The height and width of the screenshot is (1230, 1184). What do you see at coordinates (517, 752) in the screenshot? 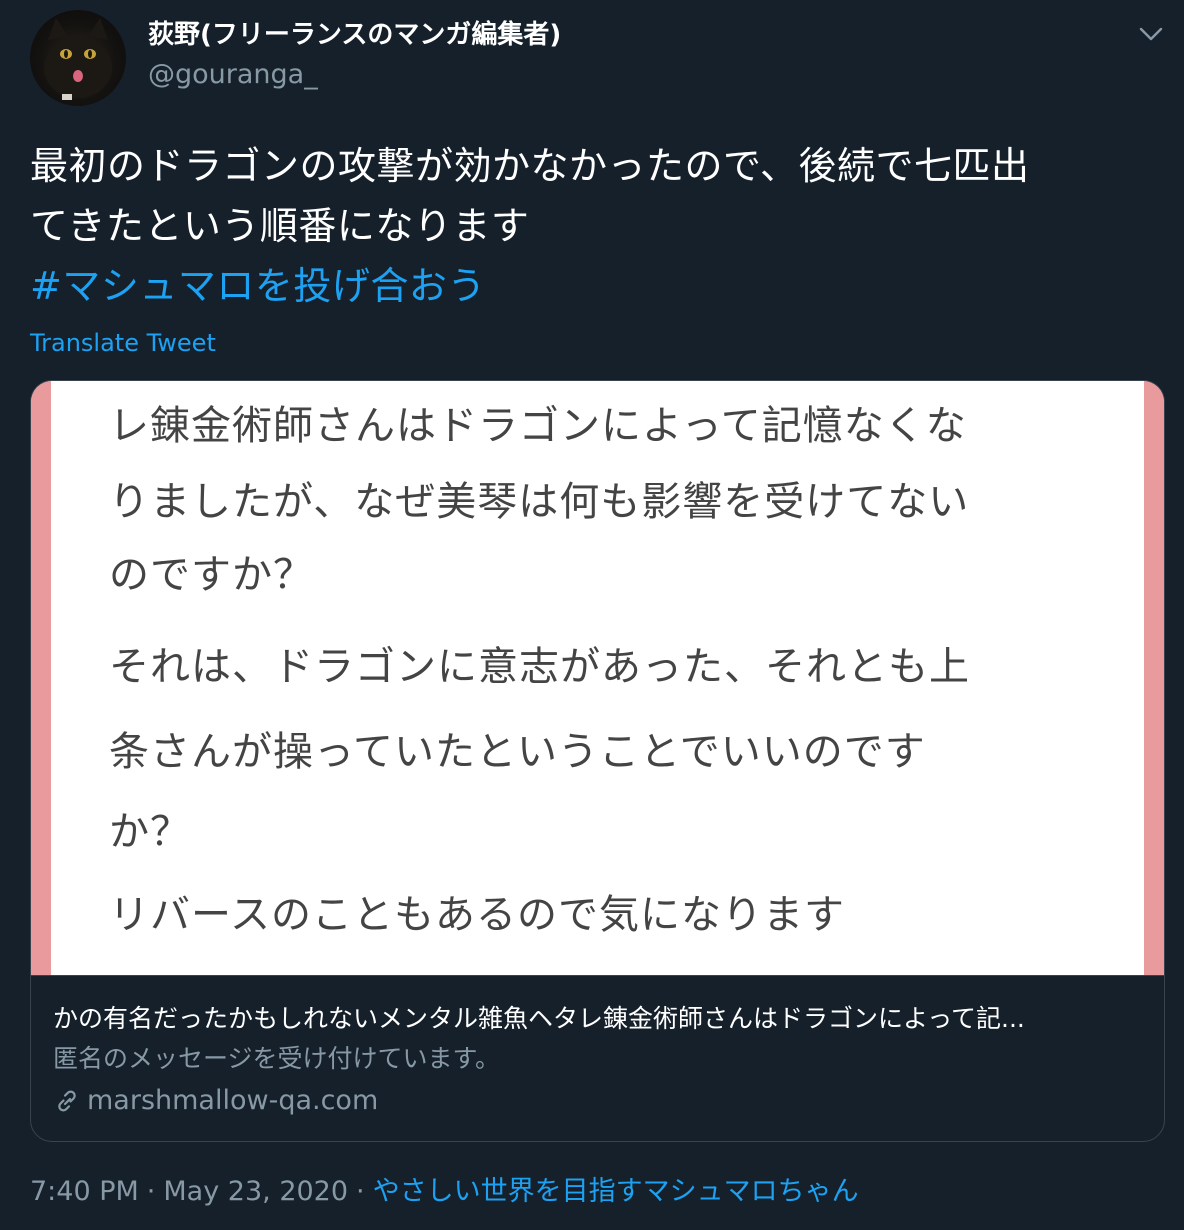
I see `card-question-line: 条さんが操っていたということでいいのです` at bounding box center [517, 752].